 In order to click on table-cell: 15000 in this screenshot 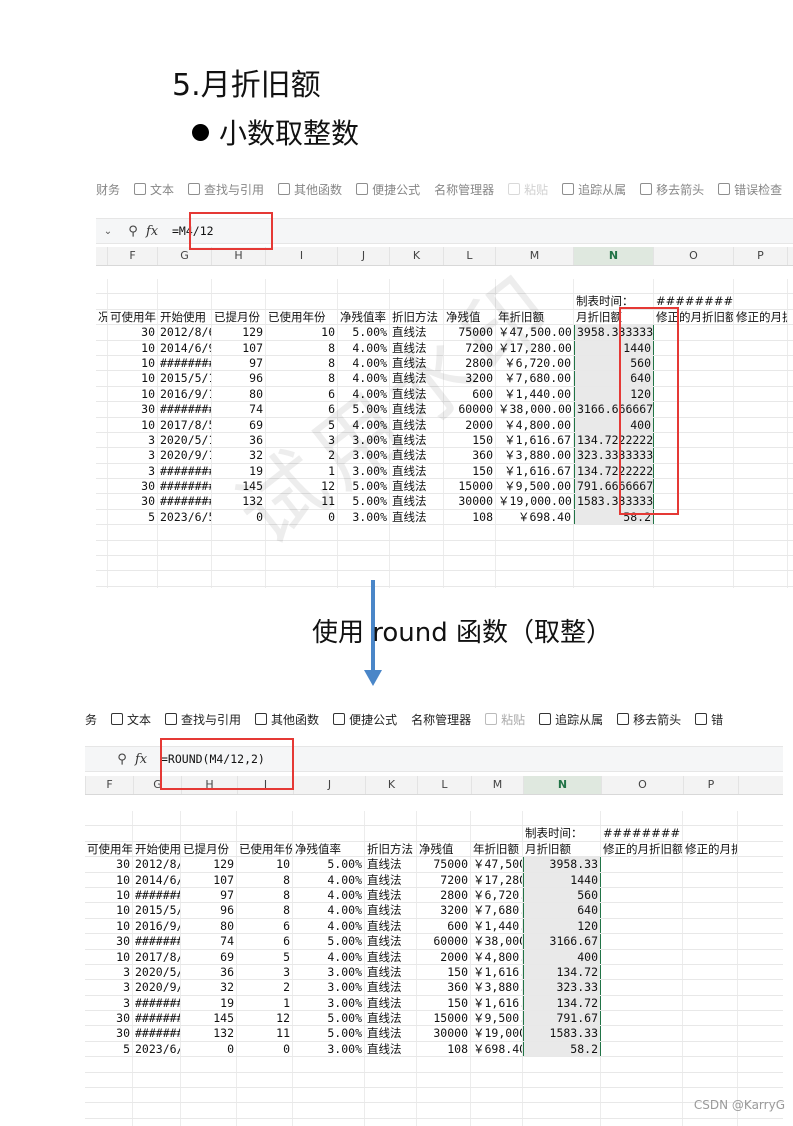, I will do `click(470, 486)`.